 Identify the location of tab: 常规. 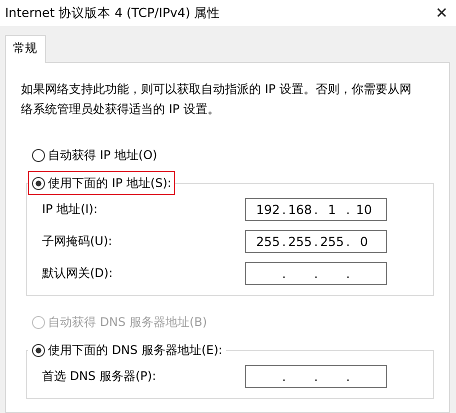
(25, 49).